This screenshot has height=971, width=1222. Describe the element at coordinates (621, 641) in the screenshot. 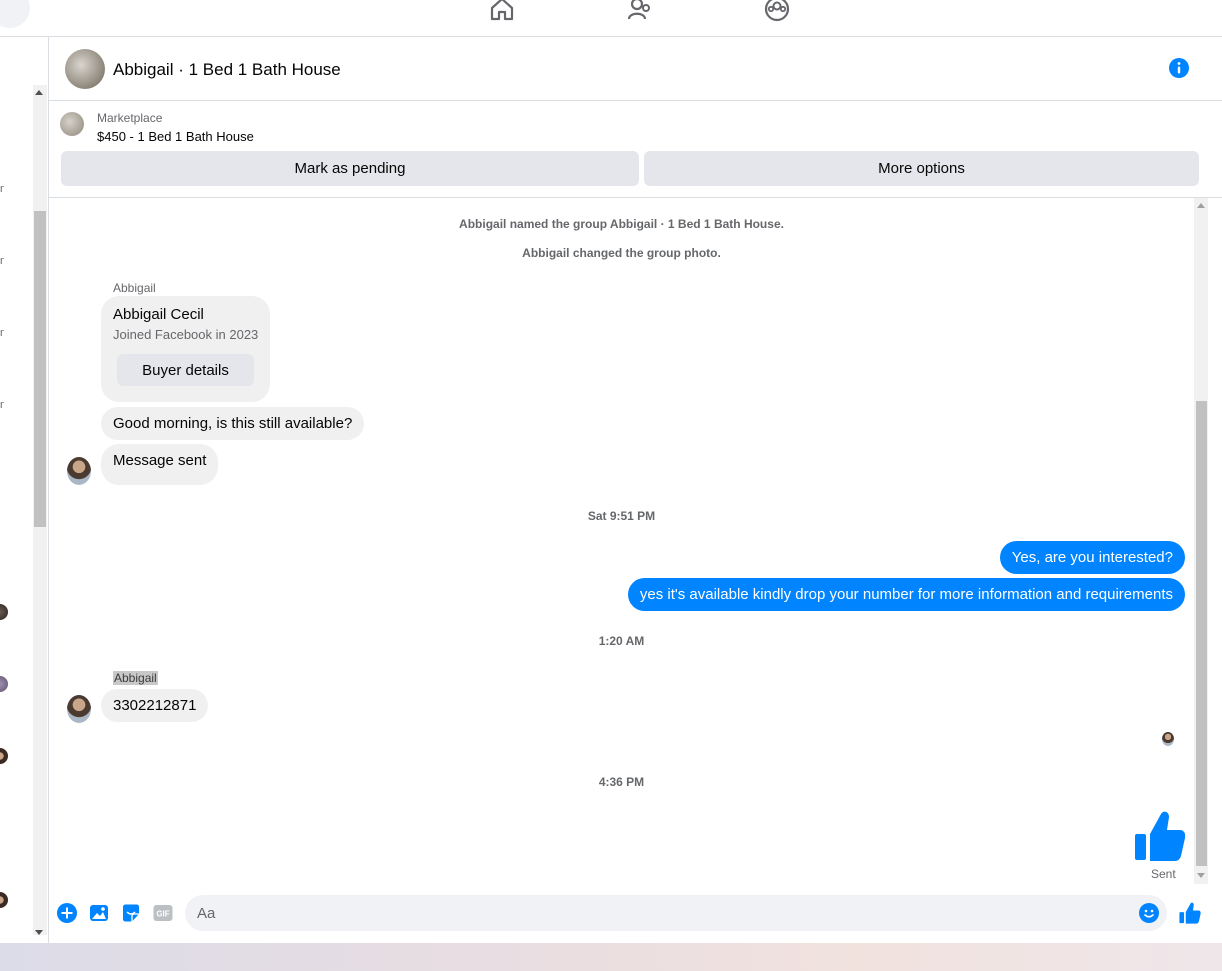

I see `timestamp: 1:20 AM` at that location.